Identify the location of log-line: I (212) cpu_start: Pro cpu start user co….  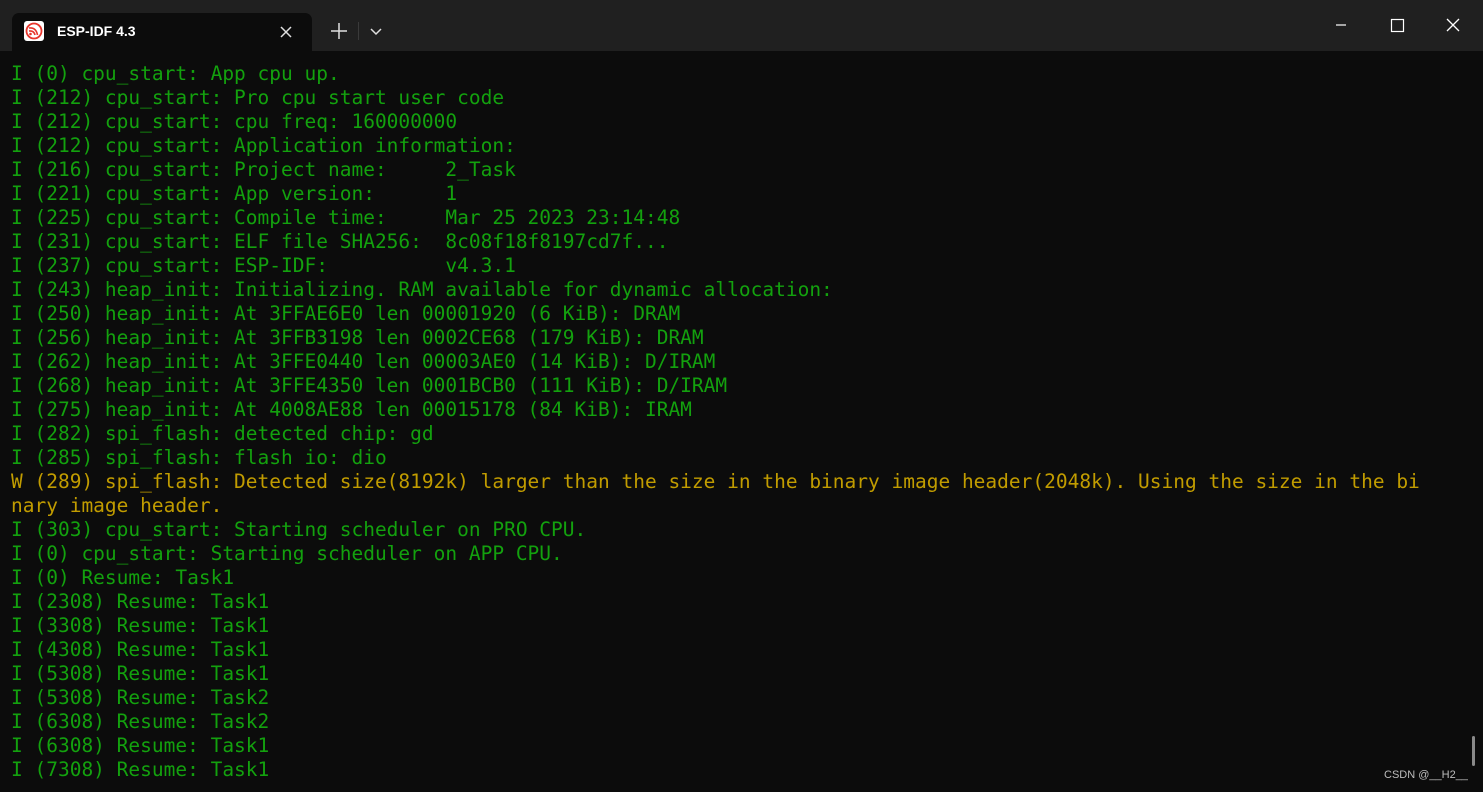
(258, 97).